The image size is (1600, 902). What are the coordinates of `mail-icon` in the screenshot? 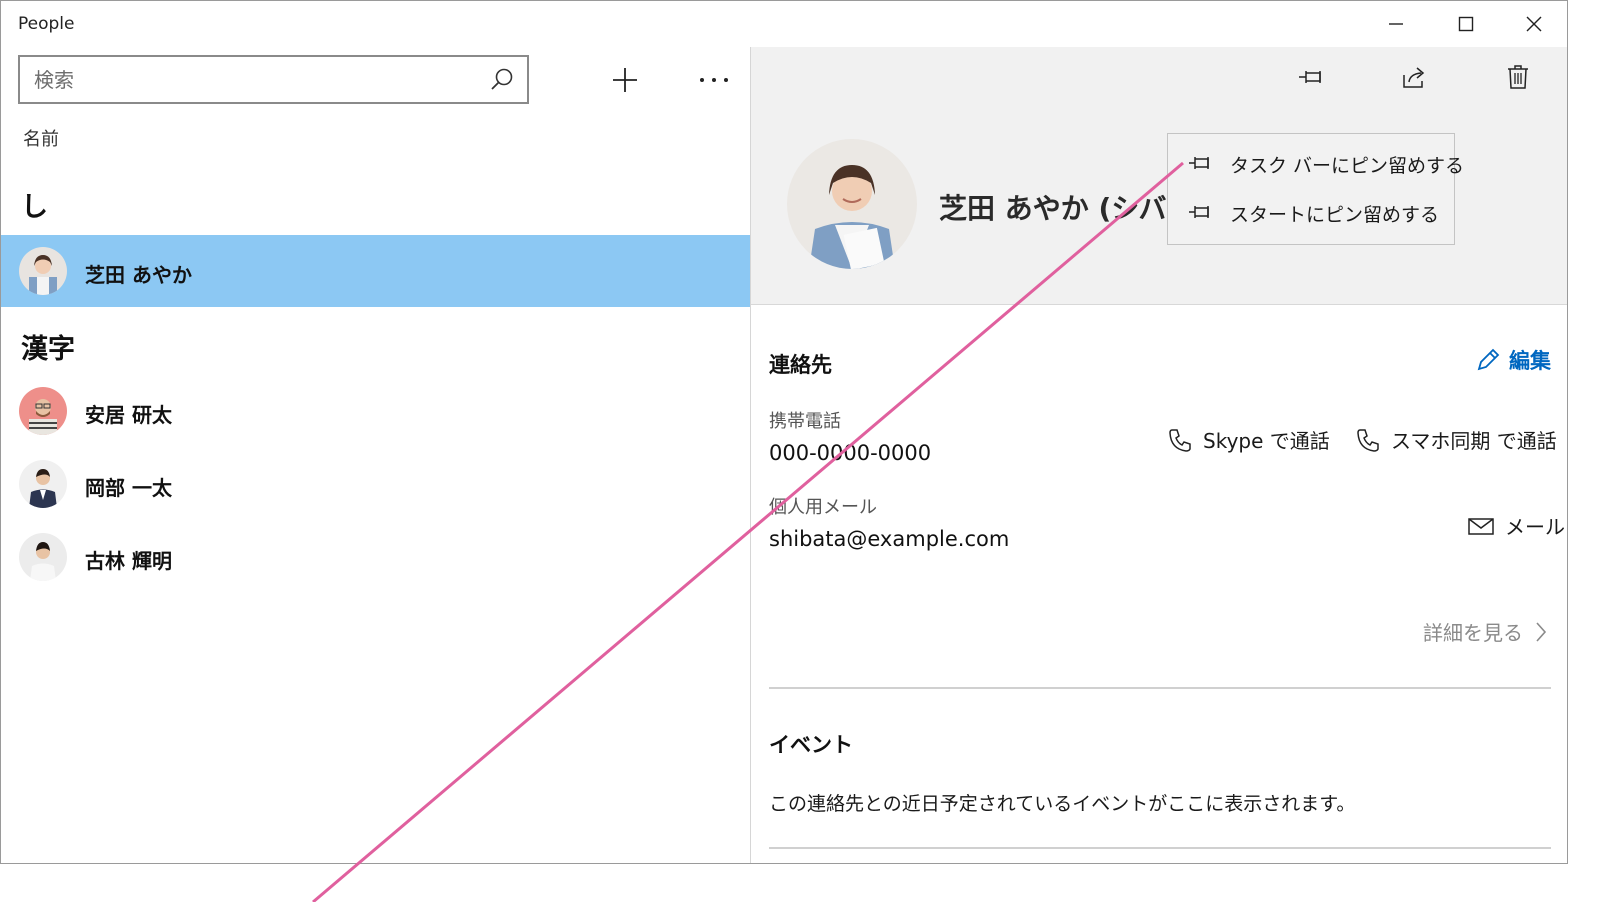 It's located at (1481, 526).